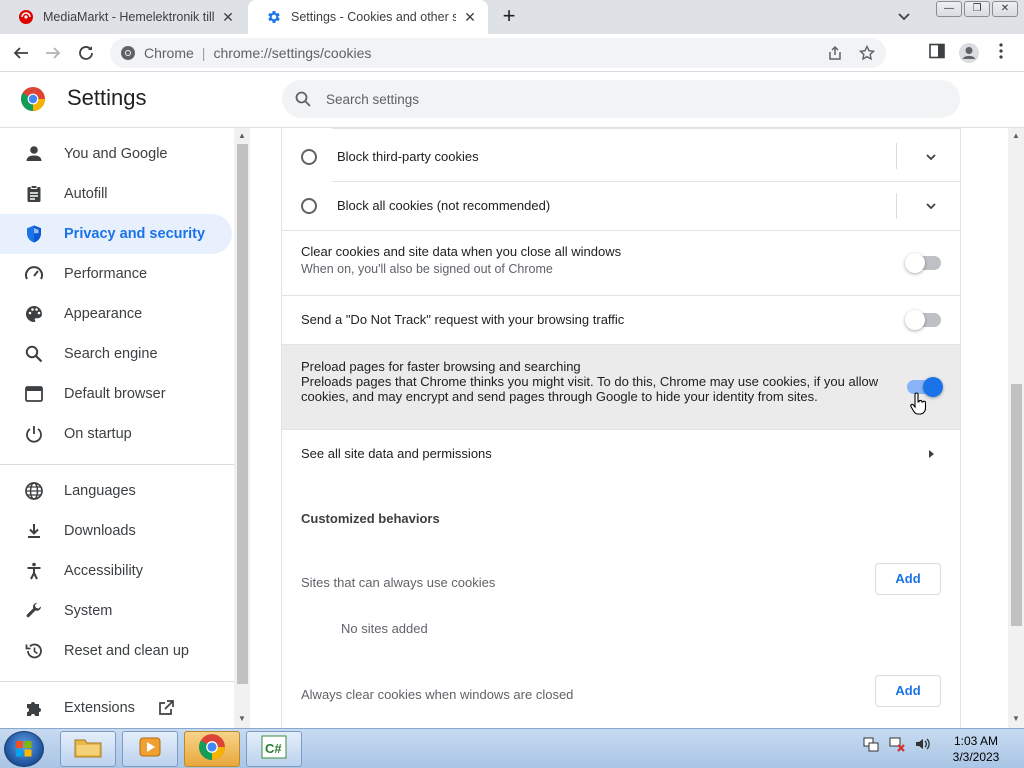 The image size is (1024, 768). What do you see at coordinates (309, 157) in the screenshot?
I see `radio-block-third-party` at bounding box center [309, 157].